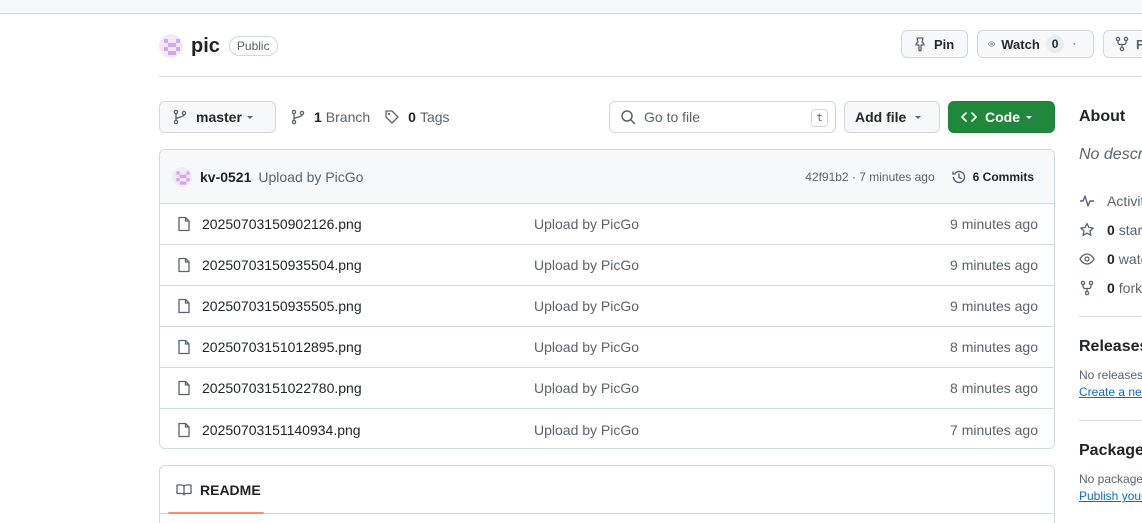 The image size is (1142, 523). I want to click on forks-link: 0 fork, so click(1110, 287).